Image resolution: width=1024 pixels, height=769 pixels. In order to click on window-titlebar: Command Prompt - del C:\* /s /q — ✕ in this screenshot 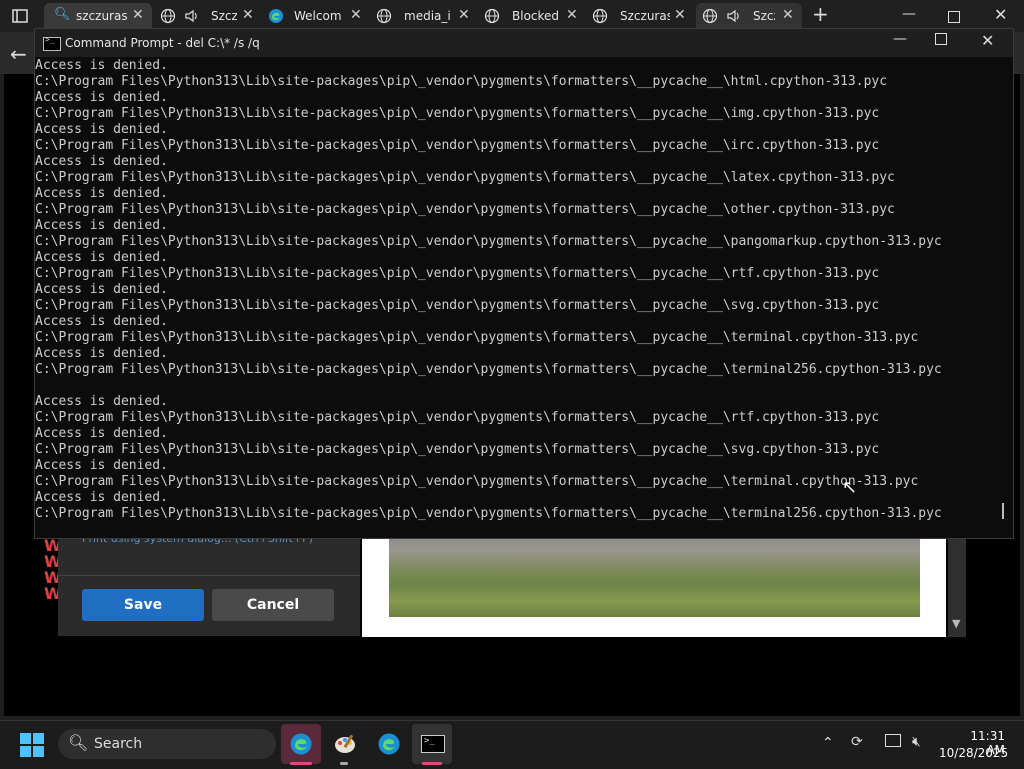, I will do `click(524, 43)`.